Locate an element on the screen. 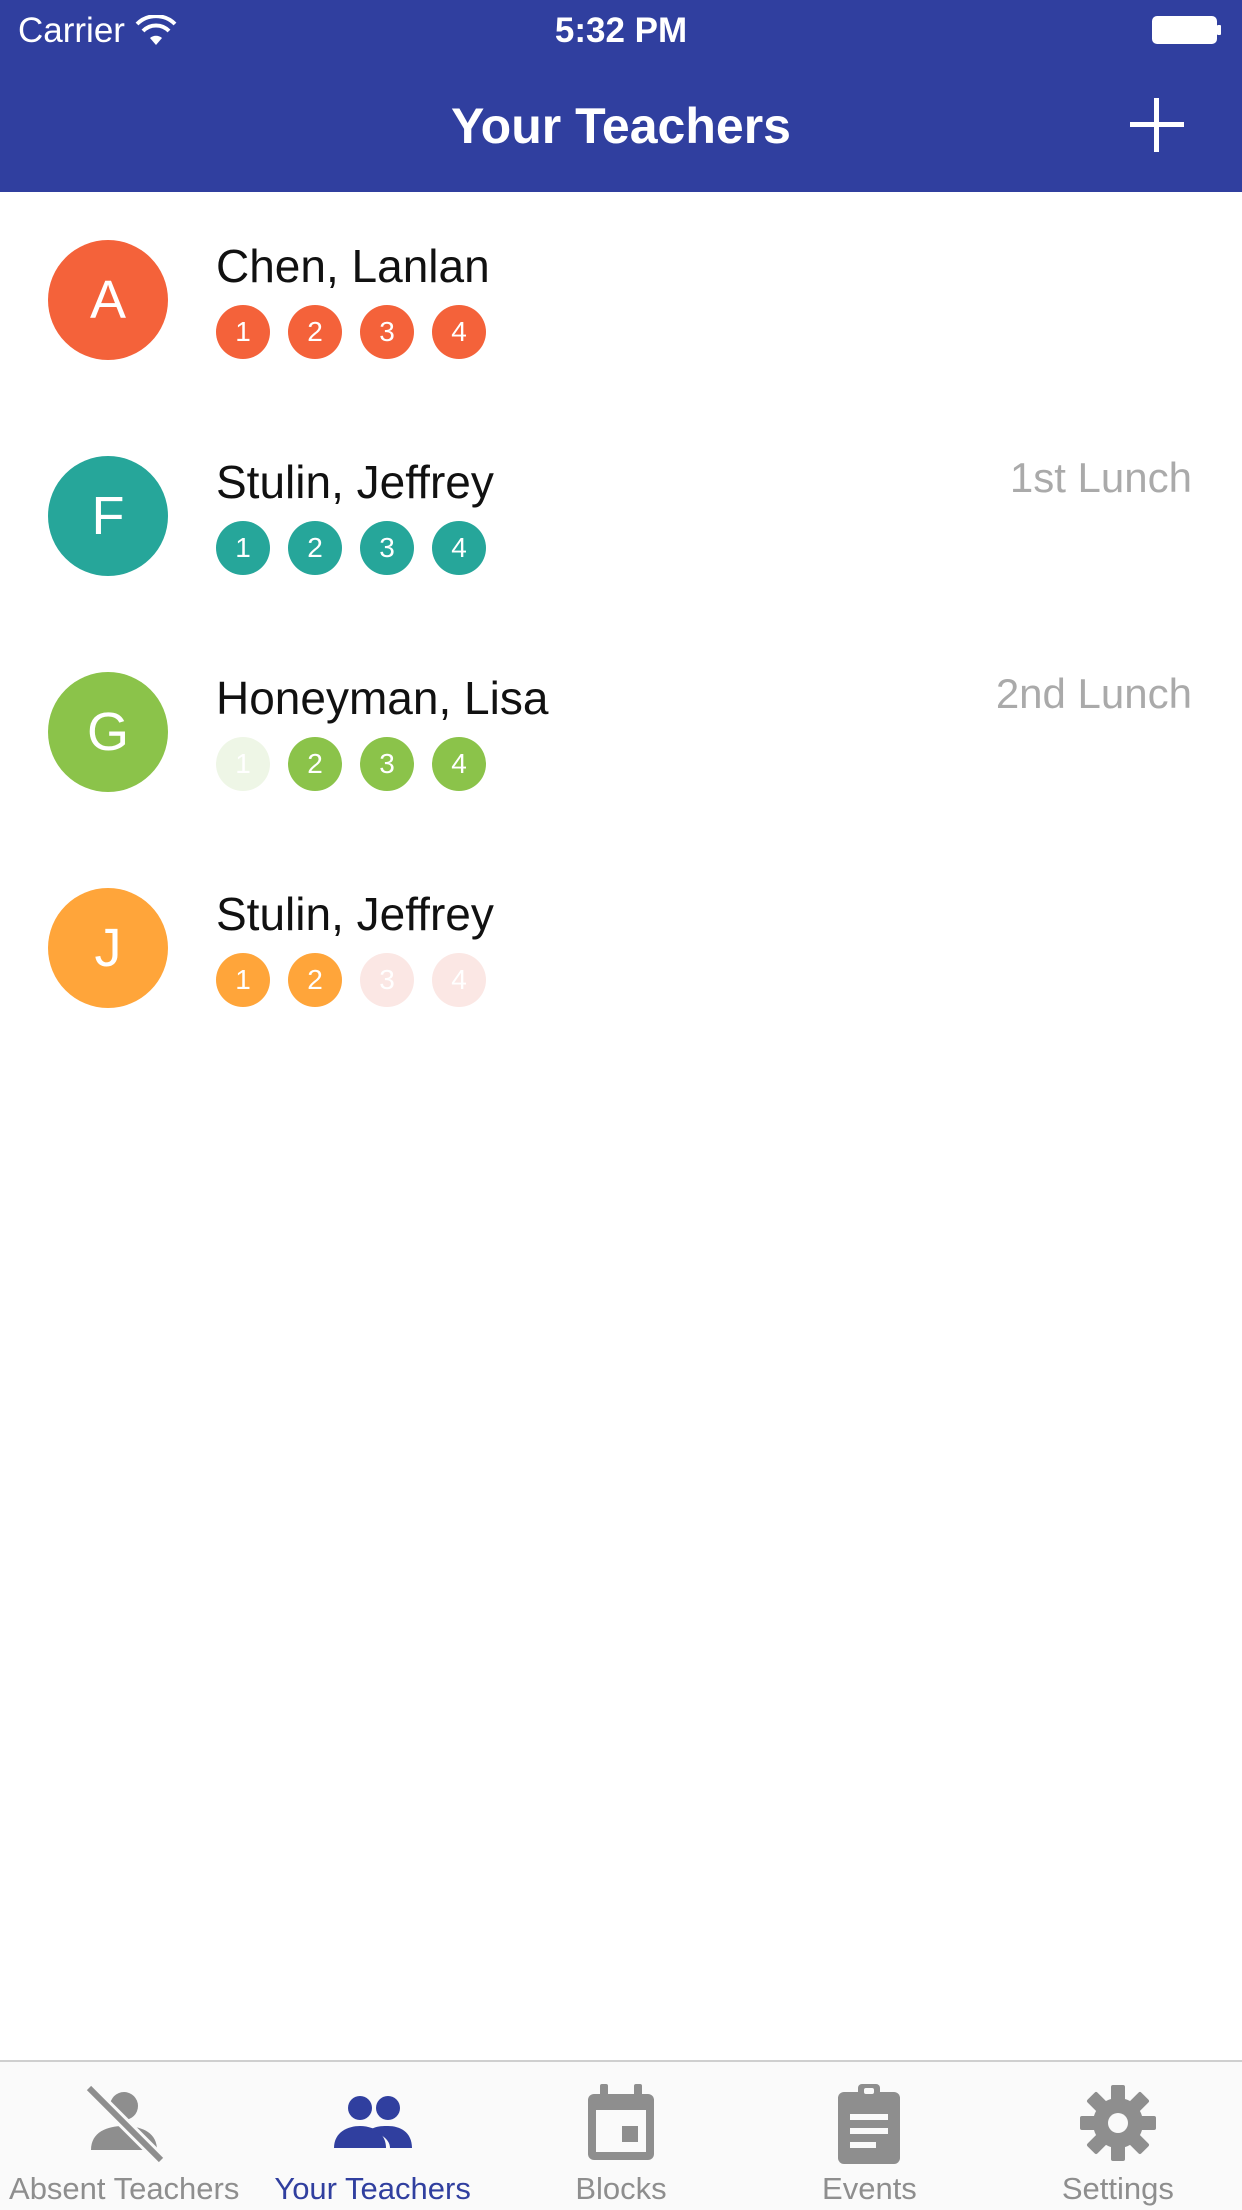  tab-absent-teachers-label: Absent Teachers is located at coordinates (124, 2188).